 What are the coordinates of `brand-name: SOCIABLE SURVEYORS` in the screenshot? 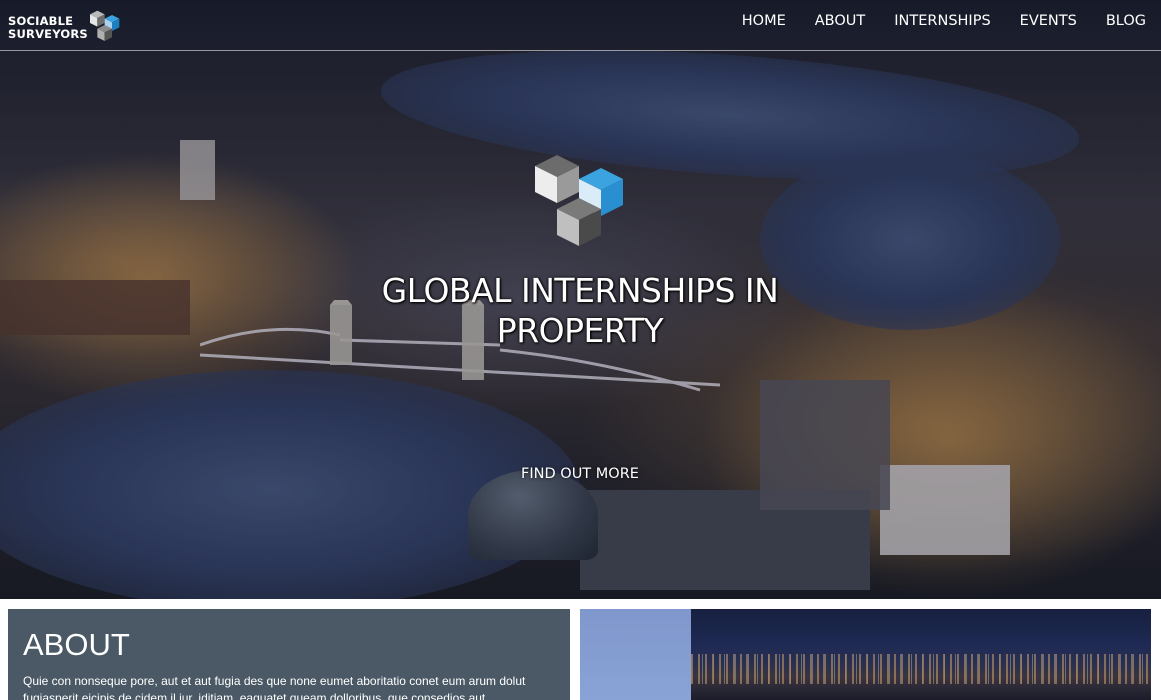 It's located at (48, 28).